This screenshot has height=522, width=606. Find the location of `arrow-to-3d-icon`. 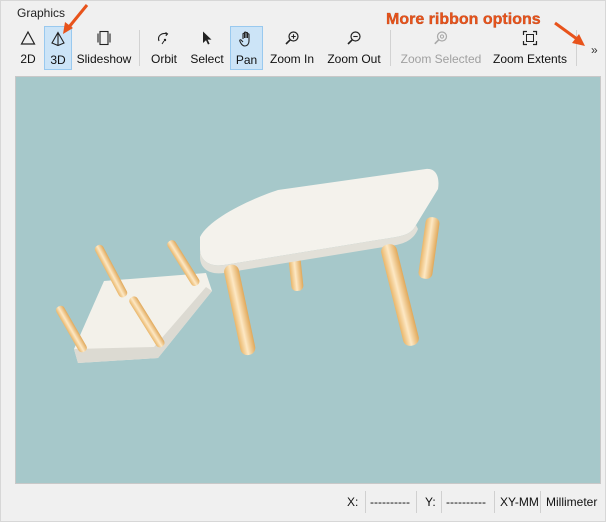

arrow-to-3d-icon is located at coordinates (76, 19).